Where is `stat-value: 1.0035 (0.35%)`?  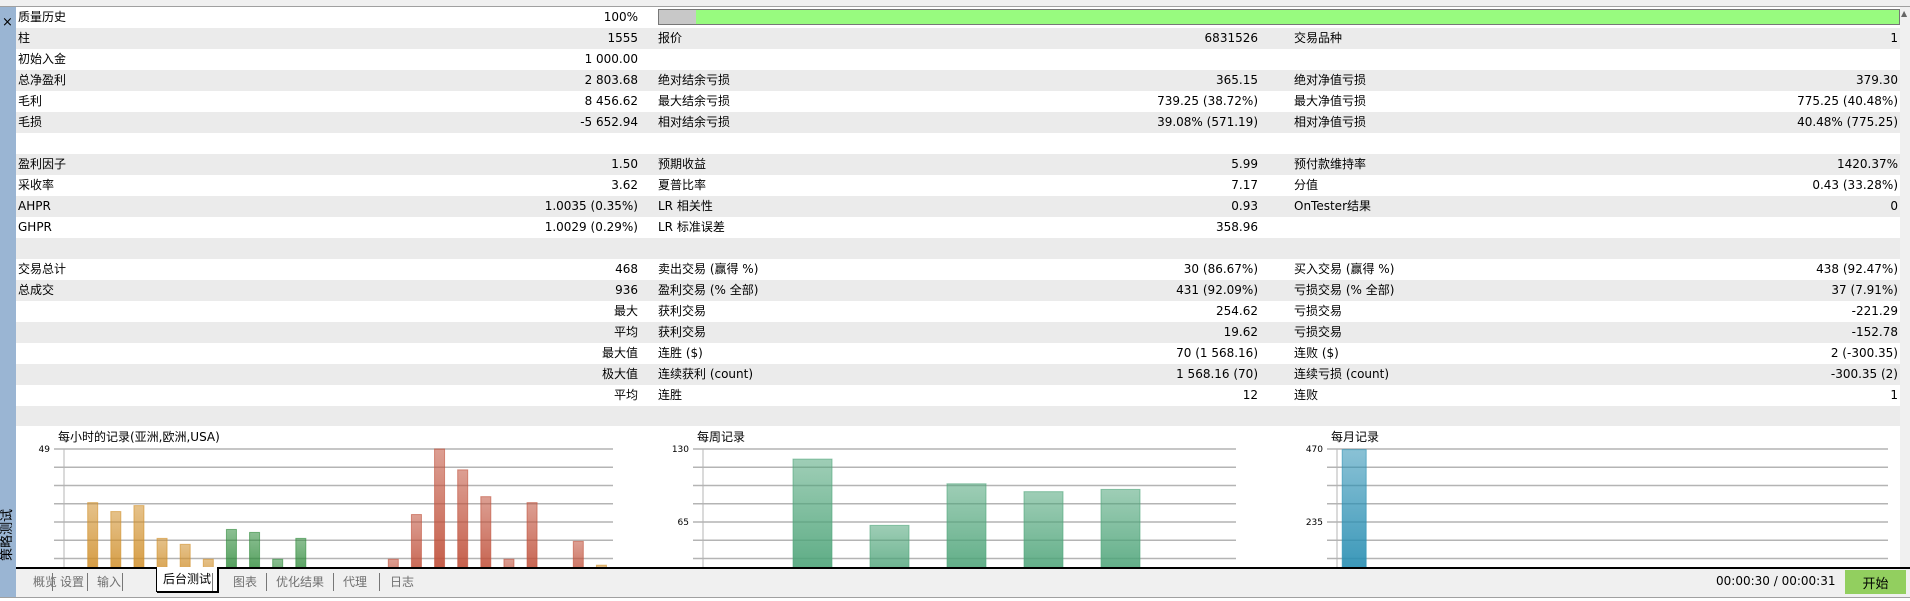 stat-value: 1.0035 (0.35%) is located at coordinates (591, 206).